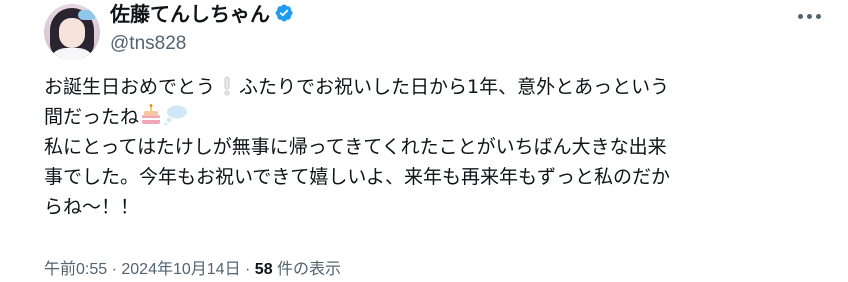 This screenshot has height=282, width=848. Describe the element at coordinates (180, 269) in the screenshot. I see `tweet-date: 2024年10月14日` at that location.